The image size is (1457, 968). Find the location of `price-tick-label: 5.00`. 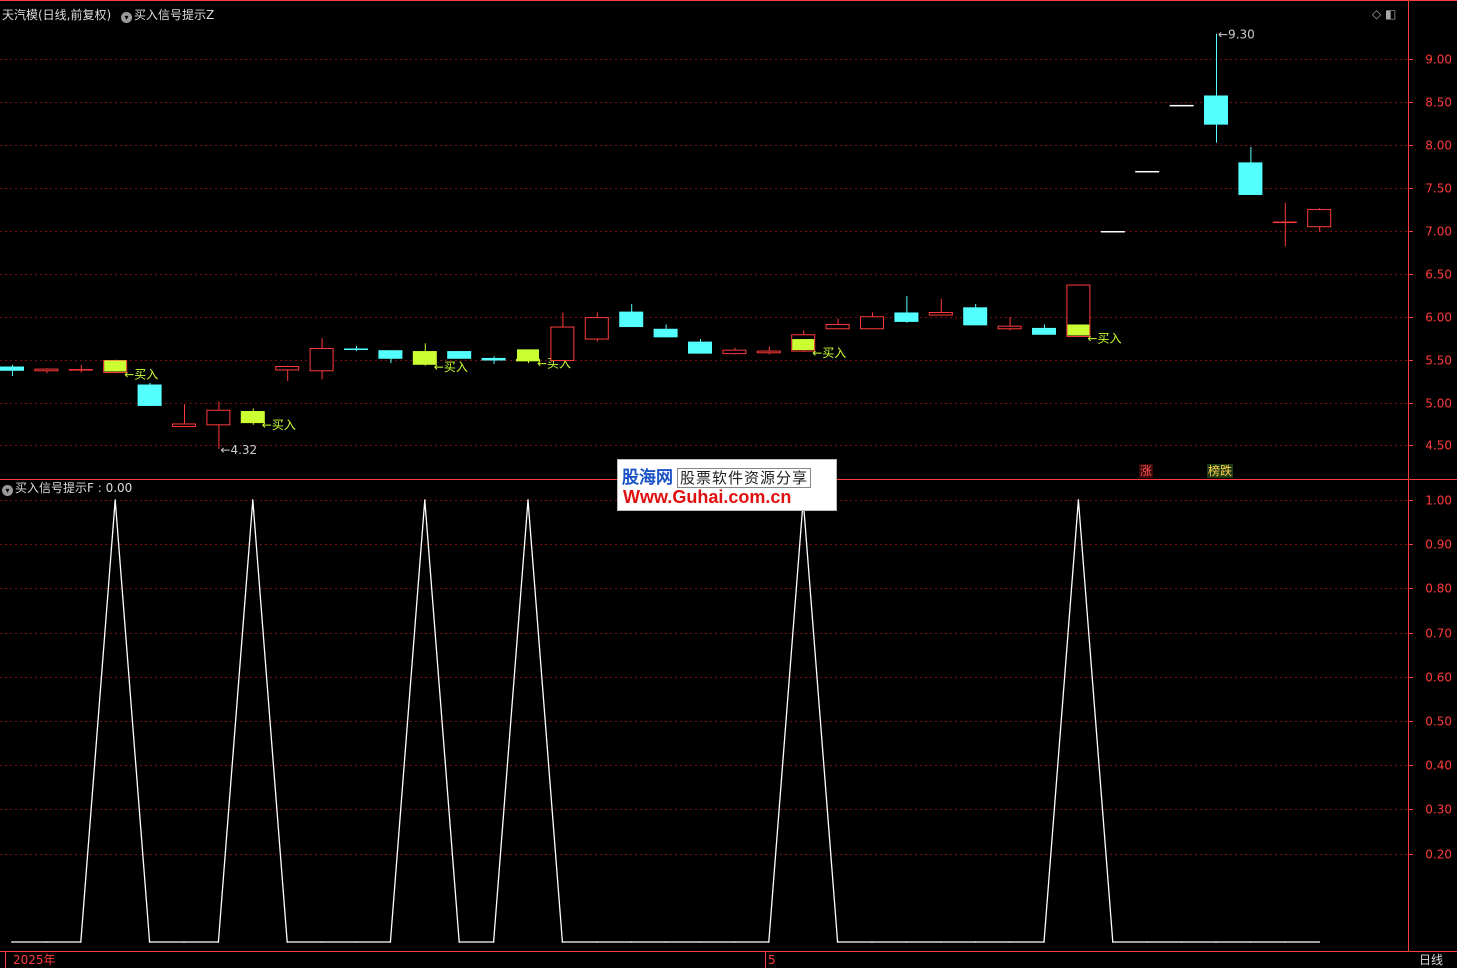

price-tick-label: 5.00 is located at coordinates (1438, 404).